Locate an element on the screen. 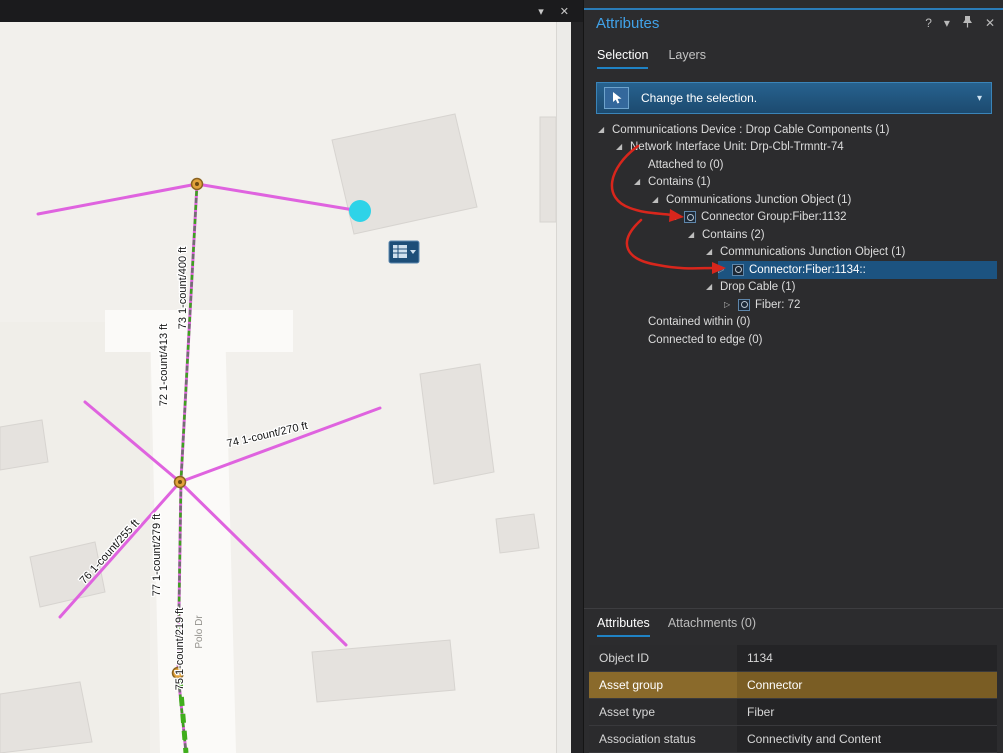 This screenshot has width=1003, height=753. field-value: Fiber is located at coordinates (867, 712).